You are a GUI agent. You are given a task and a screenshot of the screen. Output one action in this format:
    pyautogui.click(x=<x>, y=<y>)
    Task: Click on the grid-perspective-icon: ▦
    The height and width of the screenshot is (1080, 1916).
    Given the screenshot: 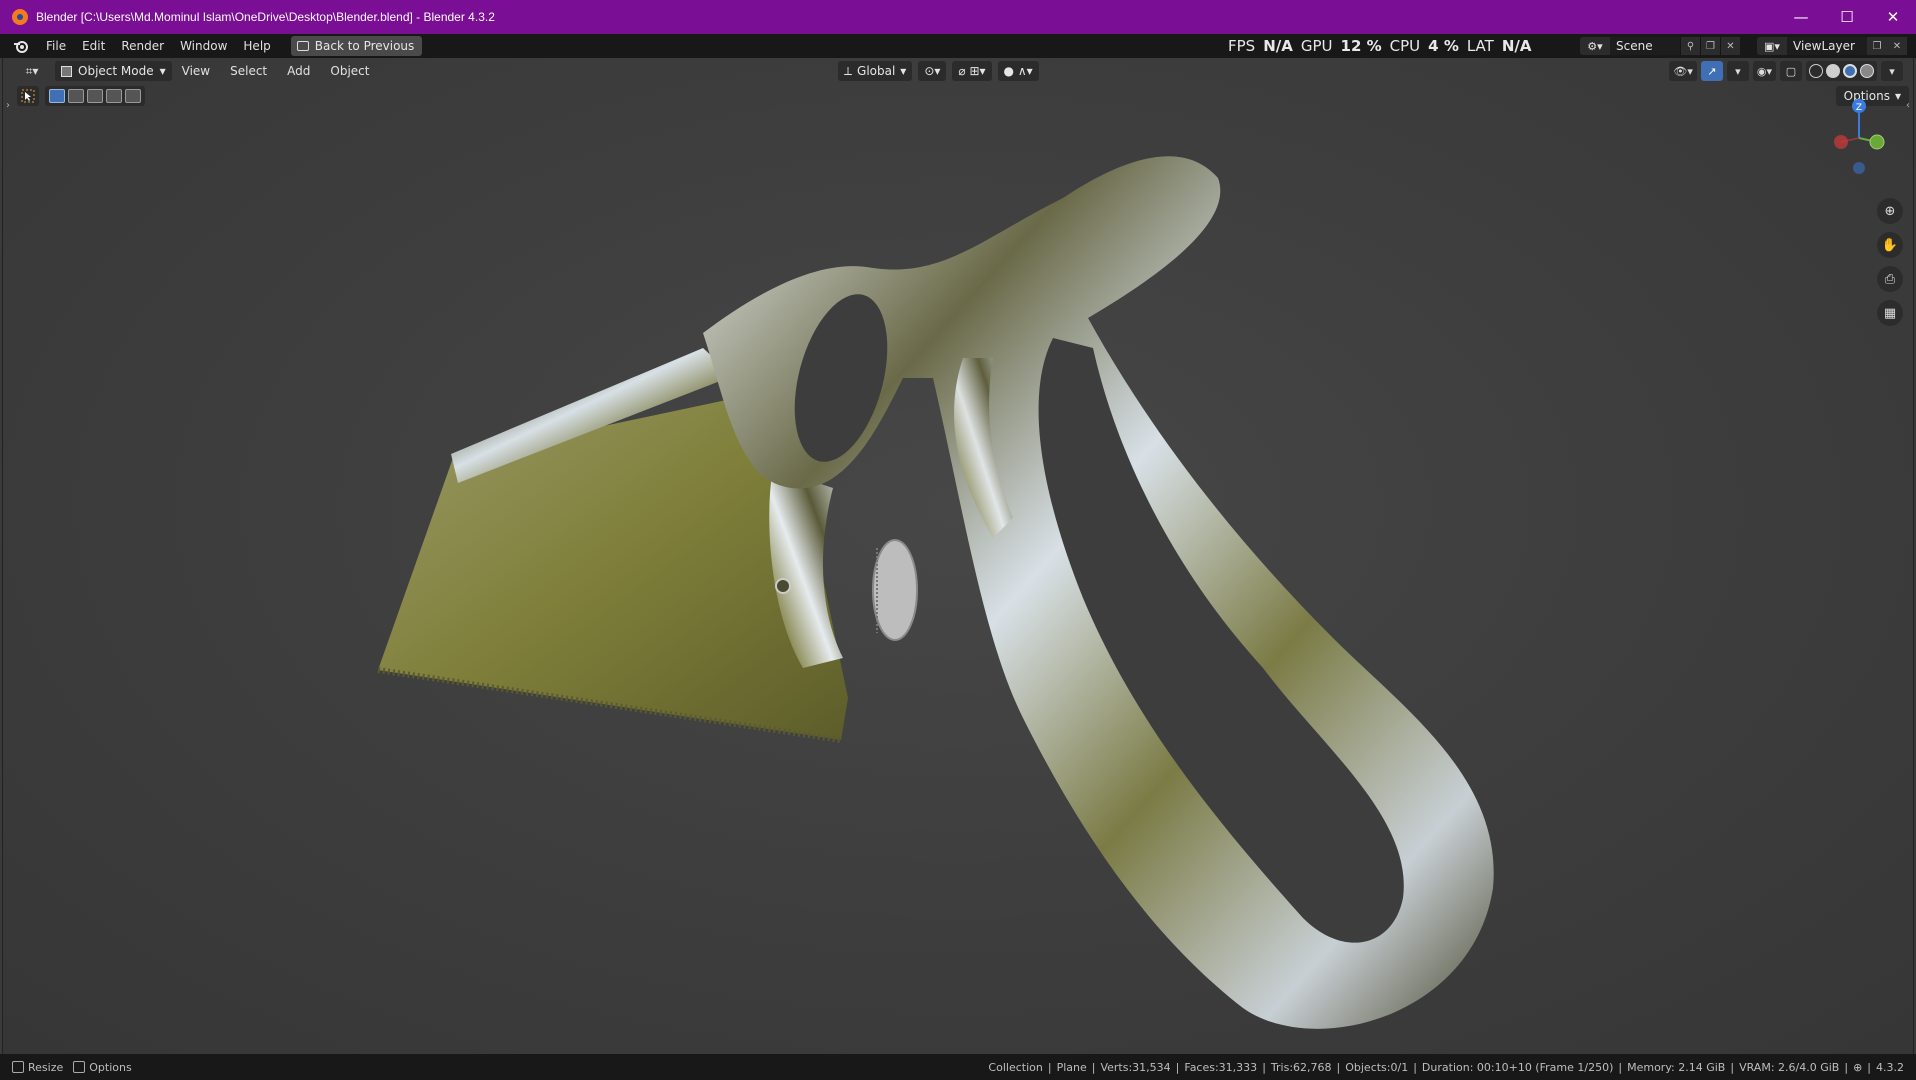 What is the action you would take?
    pyautogui.click(x=1890, y=313)
    